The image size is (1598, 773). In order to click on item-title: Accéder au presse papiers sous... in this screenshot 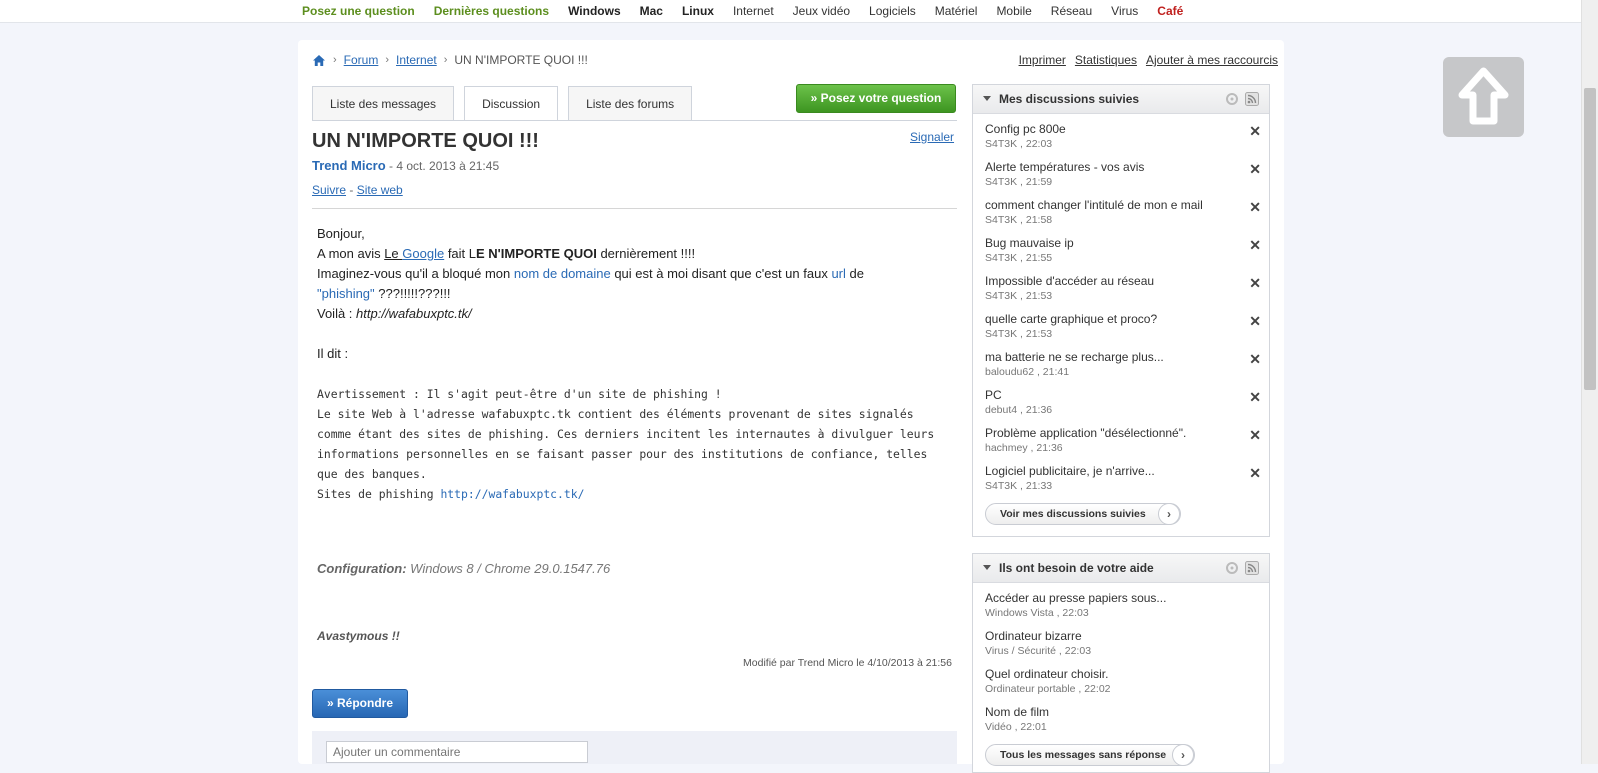, I will do `click(1120, 598)`.